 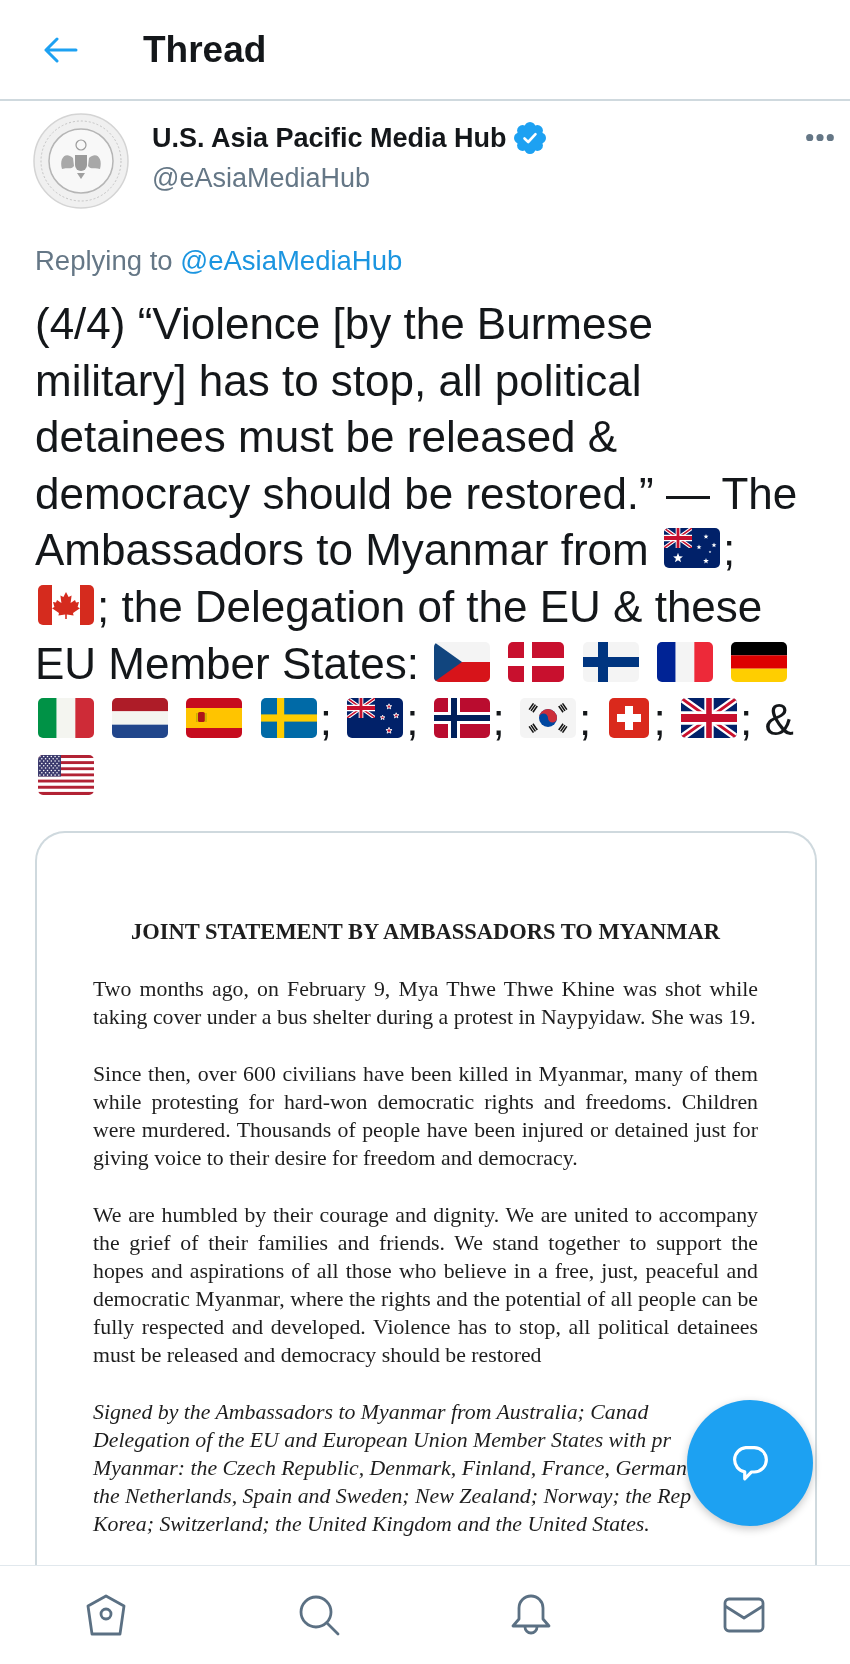 I want to click on mention-link: @eAsiaMediaHub, so click(x=291, y=260).